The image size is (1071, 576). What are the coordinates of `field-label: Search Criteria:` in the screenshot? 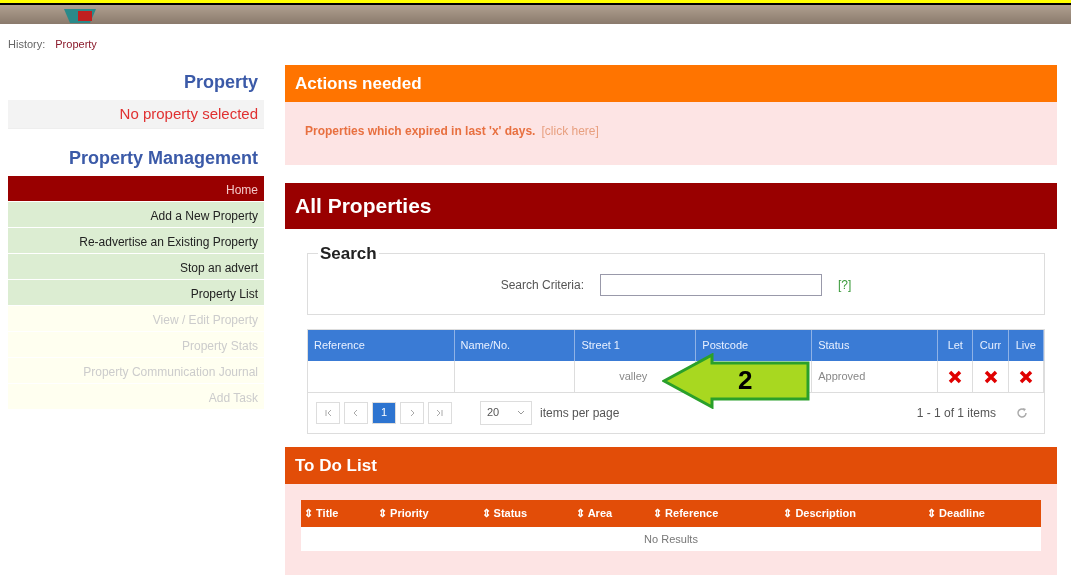 It's located at (542, 285).